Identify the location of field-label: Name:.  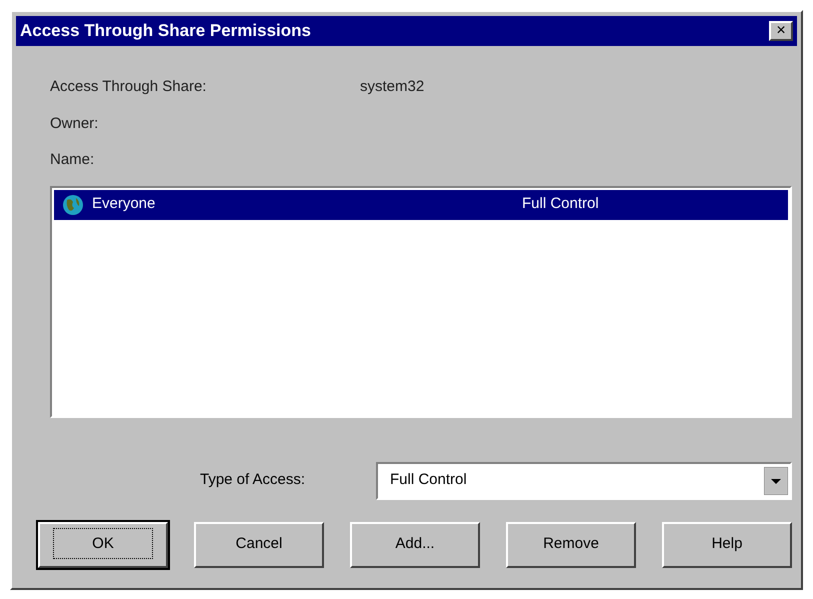
(73, 160).